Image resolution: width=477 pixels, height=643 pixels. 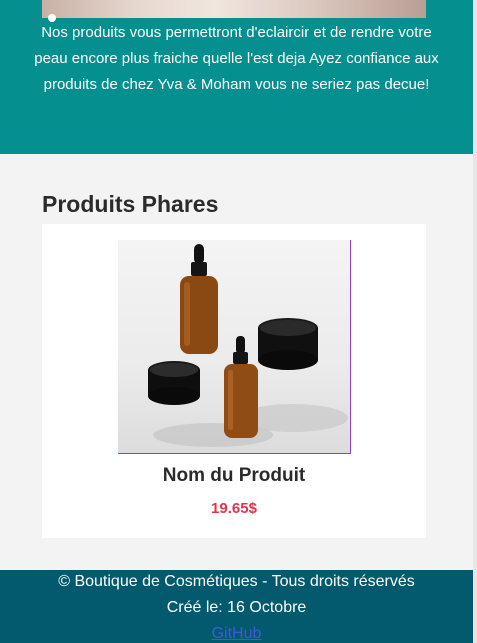 What do you see at coordinates (475, 321) in the screenshot?
I see `scrollbar` at bounding box center [475, 321].